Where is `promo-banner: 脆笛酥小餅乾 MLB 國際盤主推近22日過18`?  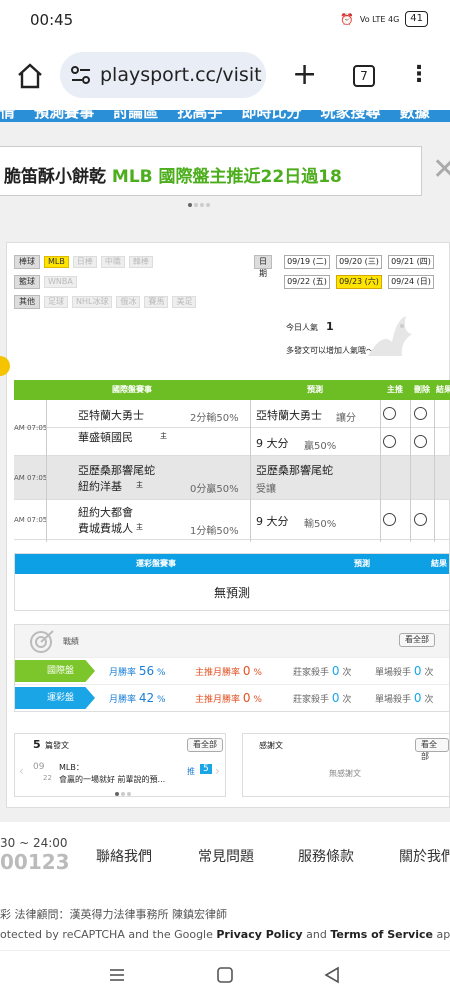 promo-banner: 脆笛酥小餅乾 MLB 國際盤主推近22日過18 is located at coordinates (211, 171).